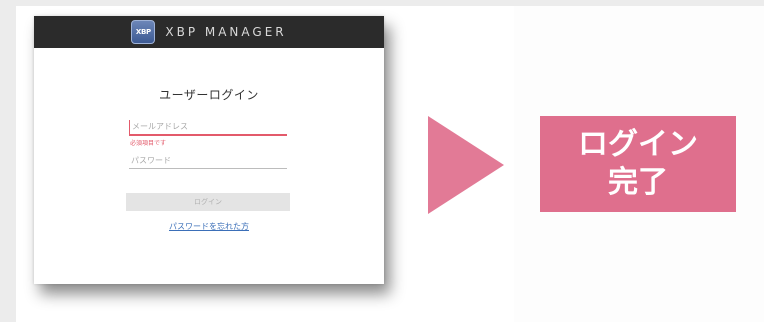  What do you see at coordinates (208, 127) in the screenshot?
I see `email-input: メールアドレス` at bounding box center [208, 127].